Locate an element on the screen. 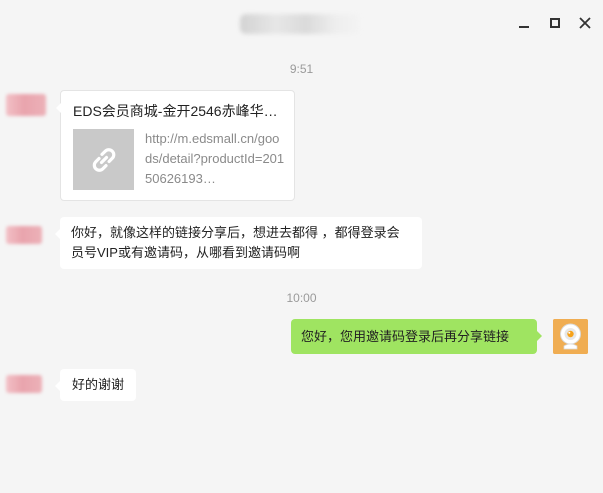  link-icon is located at coordinates (103, 159).